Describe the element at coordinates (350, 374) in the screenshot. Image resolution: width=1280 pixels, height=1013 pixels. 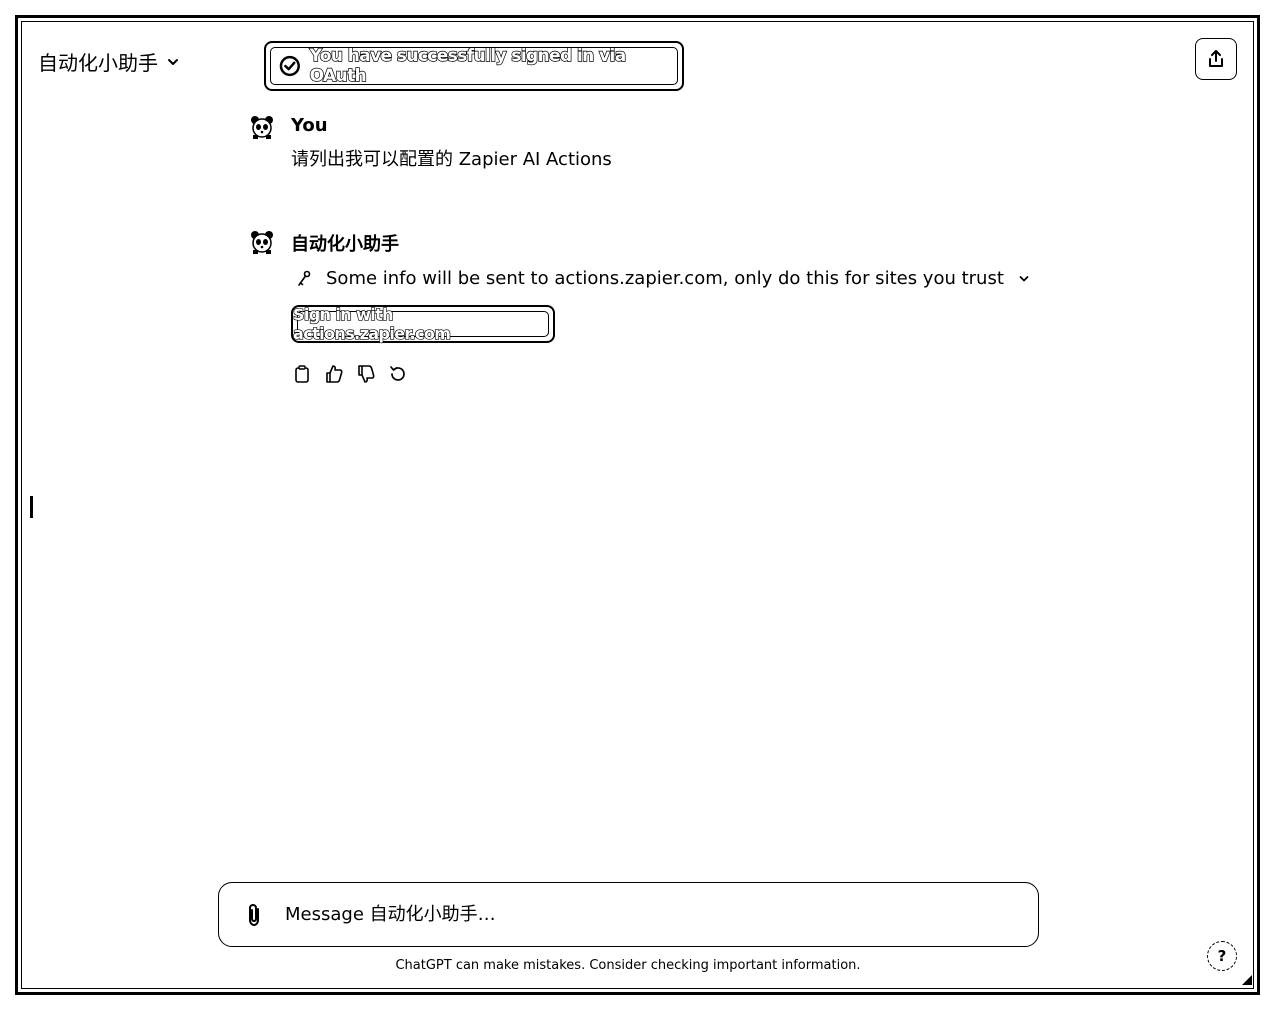
I see `message-actions` at that location.